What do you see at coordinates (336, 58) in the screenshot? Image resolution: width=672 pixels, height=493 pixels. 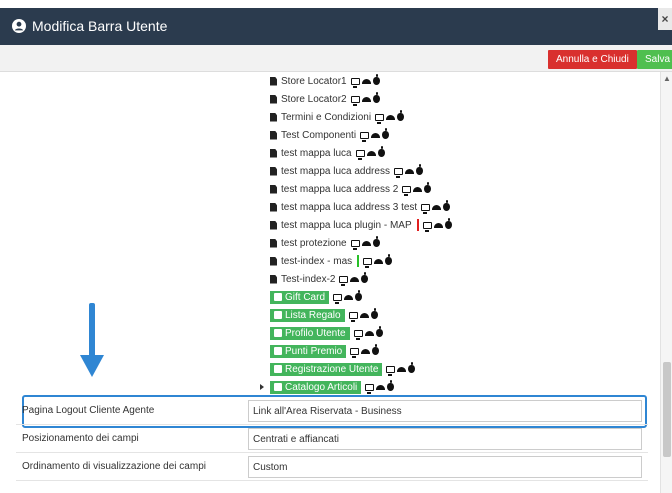 I see `action-toolbar: Annulla e Chiudi Salva` at bounding box center [336, 58].